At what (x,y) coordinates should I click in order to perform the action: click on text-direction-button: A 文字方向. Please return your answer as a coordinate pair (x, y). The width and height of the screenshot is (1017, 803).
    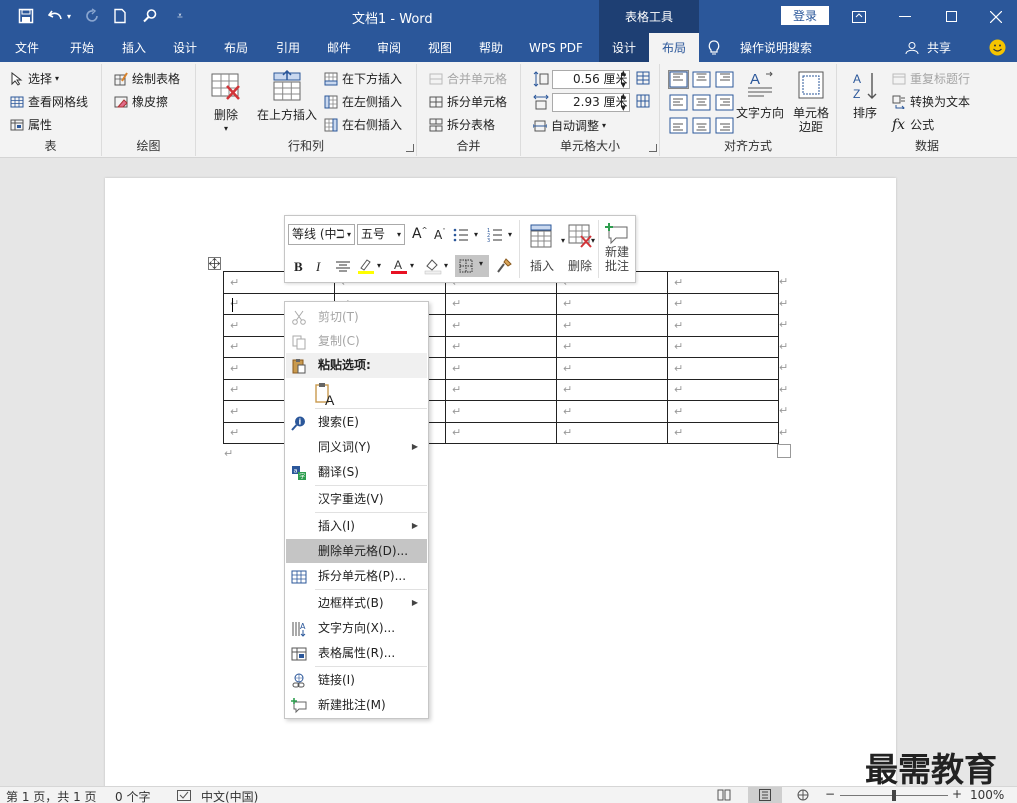
    Looking at the image, I should click on (760, 95).